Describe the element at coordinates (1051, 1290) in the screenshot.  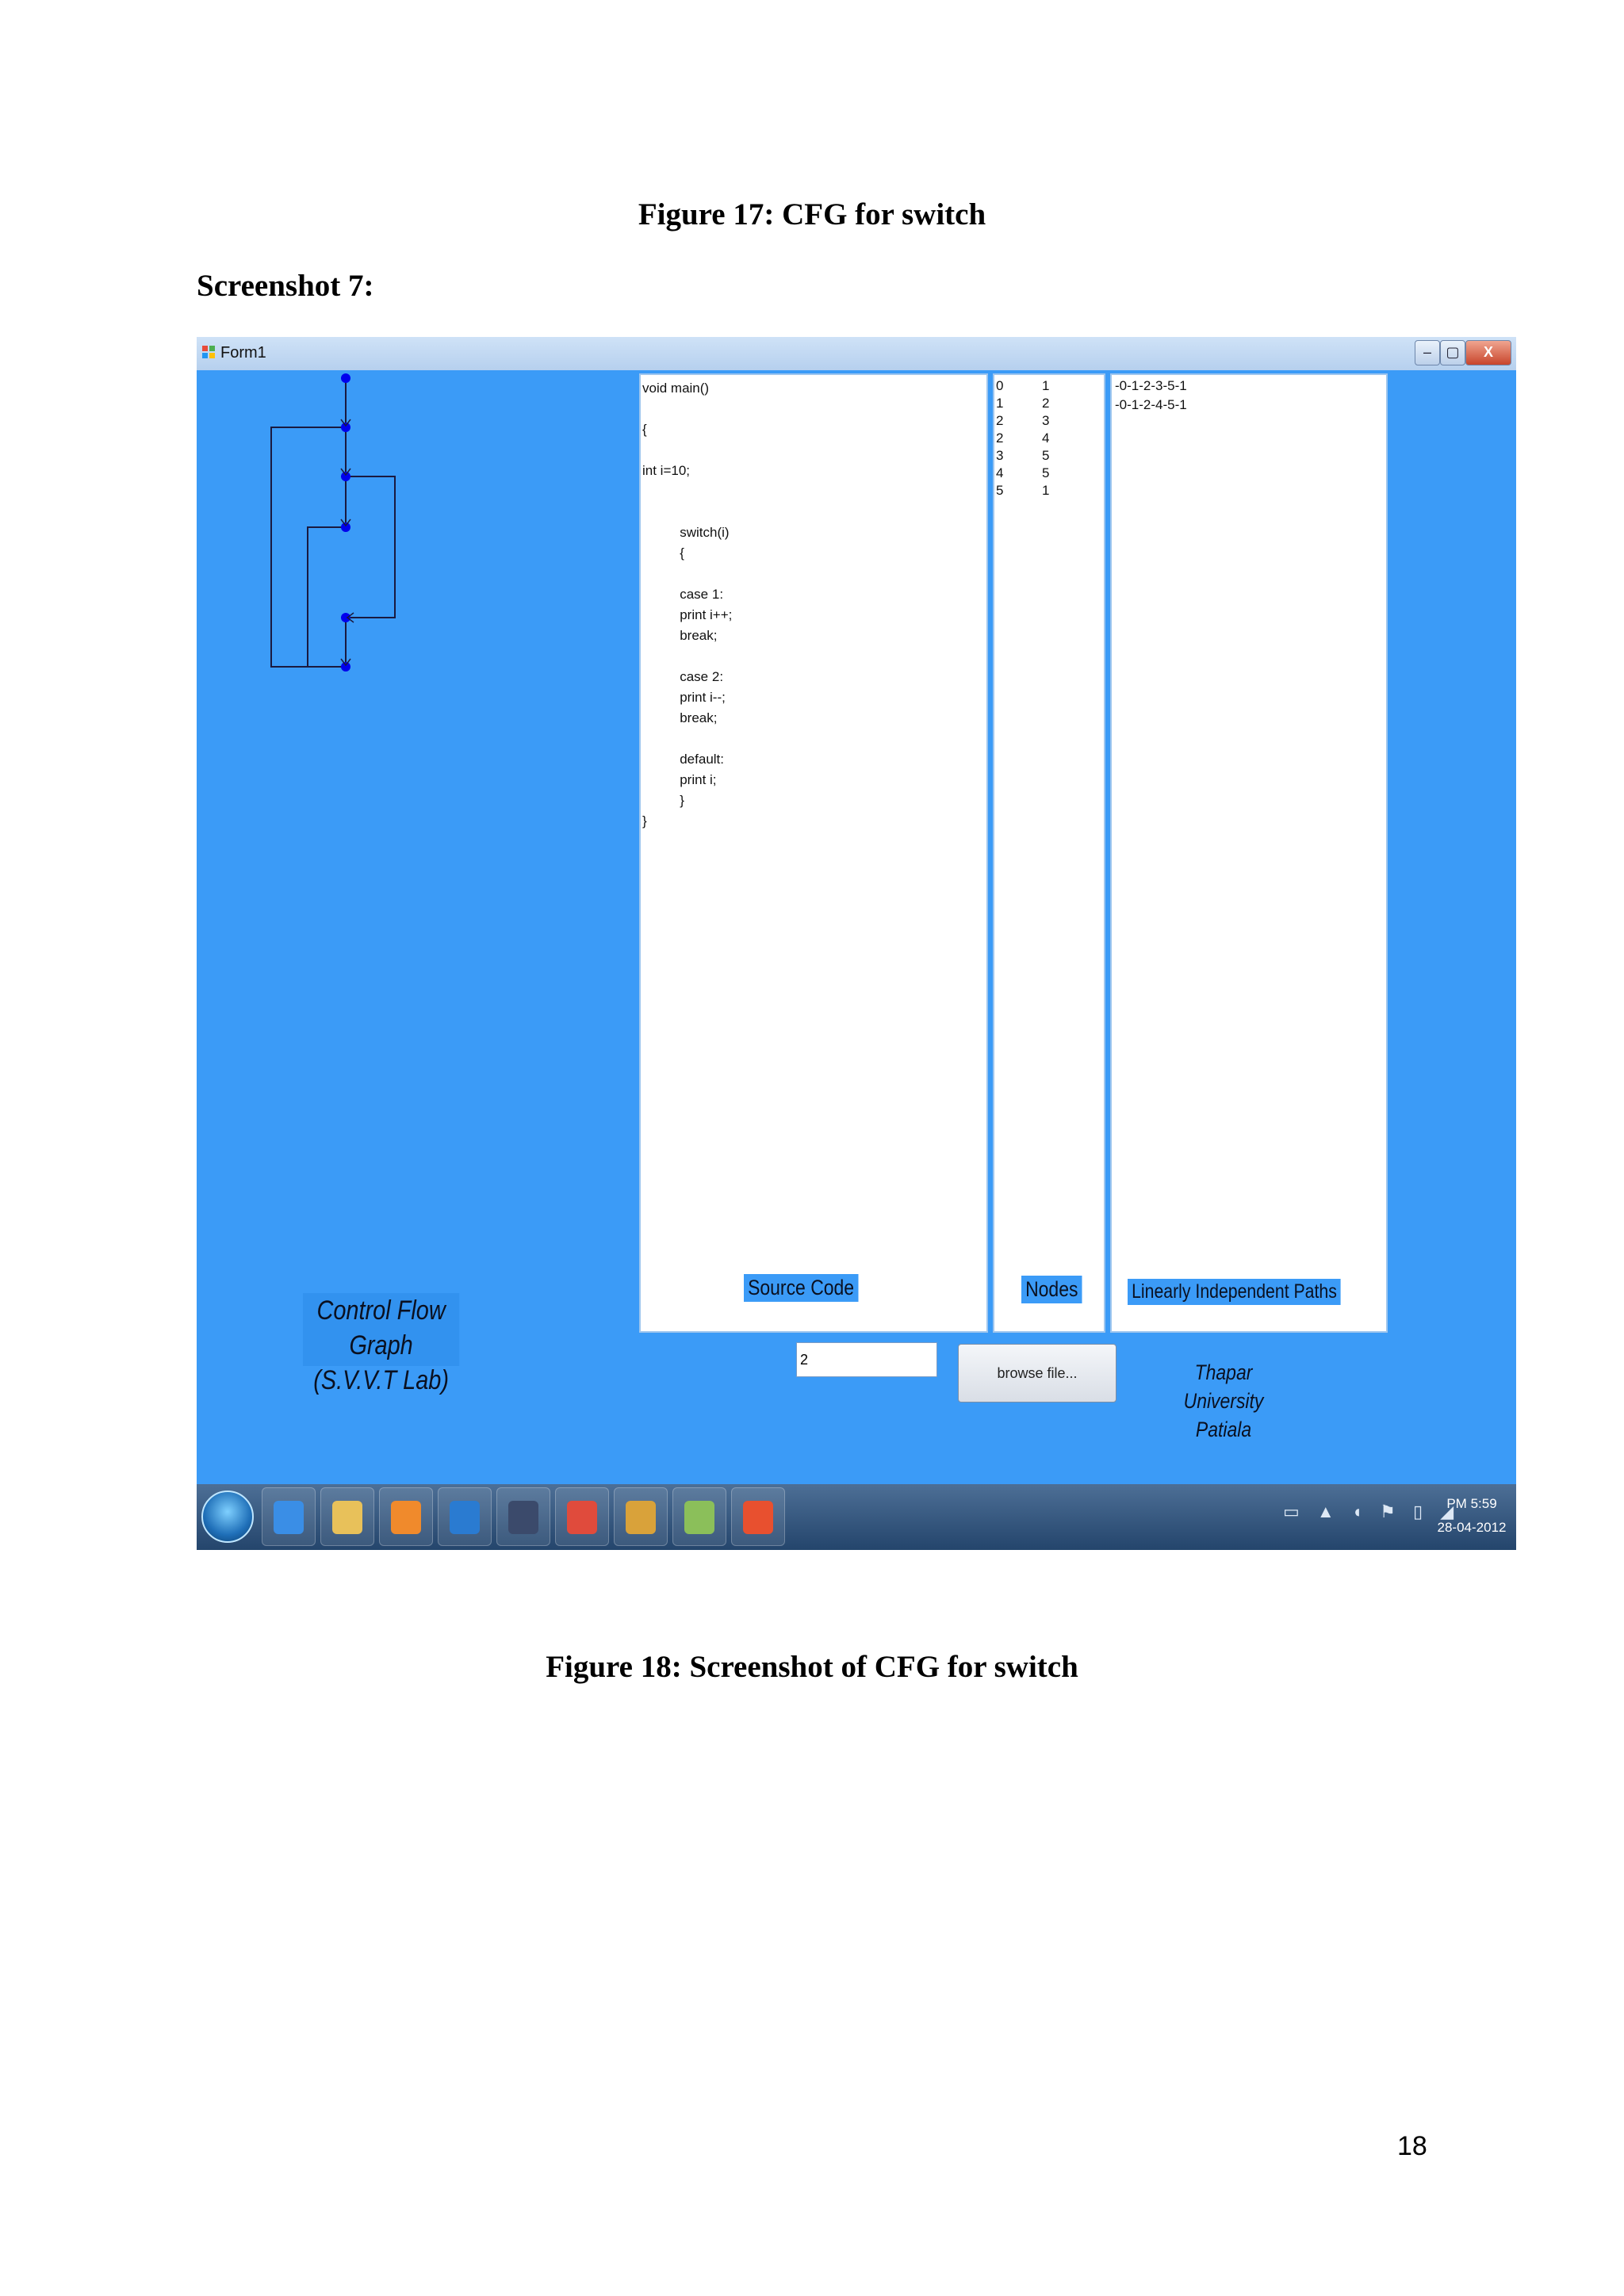
I see `nodes-label: Nodes` at that location.